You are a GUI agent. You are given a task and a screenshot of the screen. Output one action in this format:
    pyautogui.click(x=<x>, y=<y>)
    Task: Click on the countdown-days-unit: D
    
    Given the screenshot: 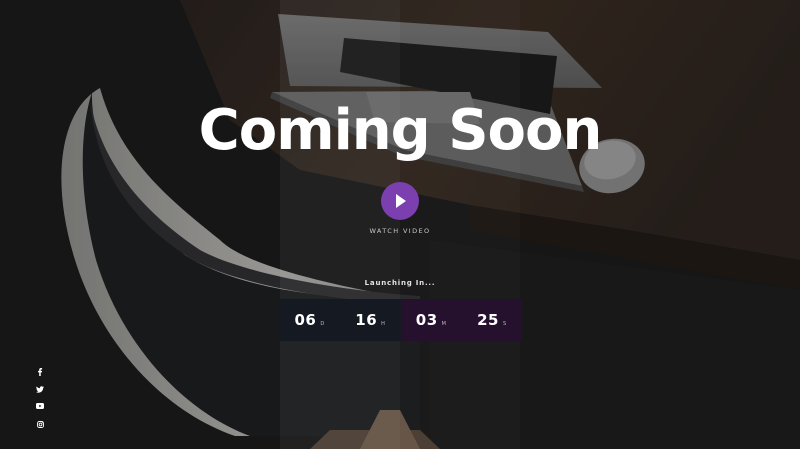 What is the action you would take?
    pyautogui.click(x=322, y=324)
    